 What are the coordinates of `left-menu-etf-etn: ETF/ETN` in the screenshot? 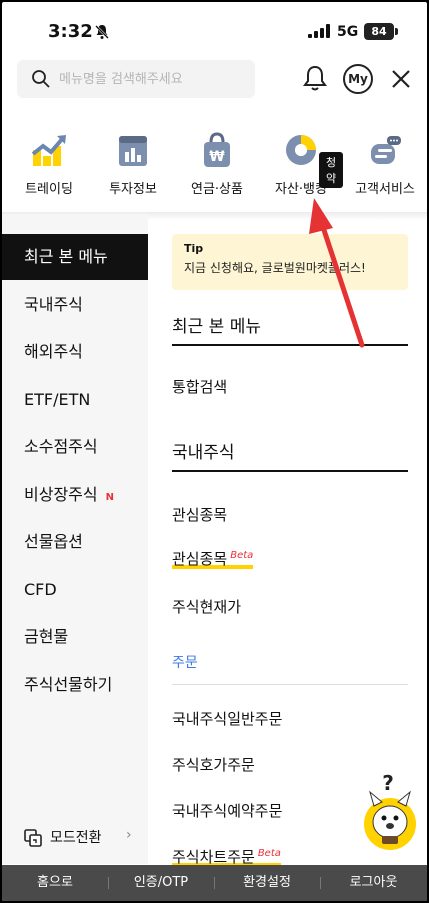 It's located at (75, 400).